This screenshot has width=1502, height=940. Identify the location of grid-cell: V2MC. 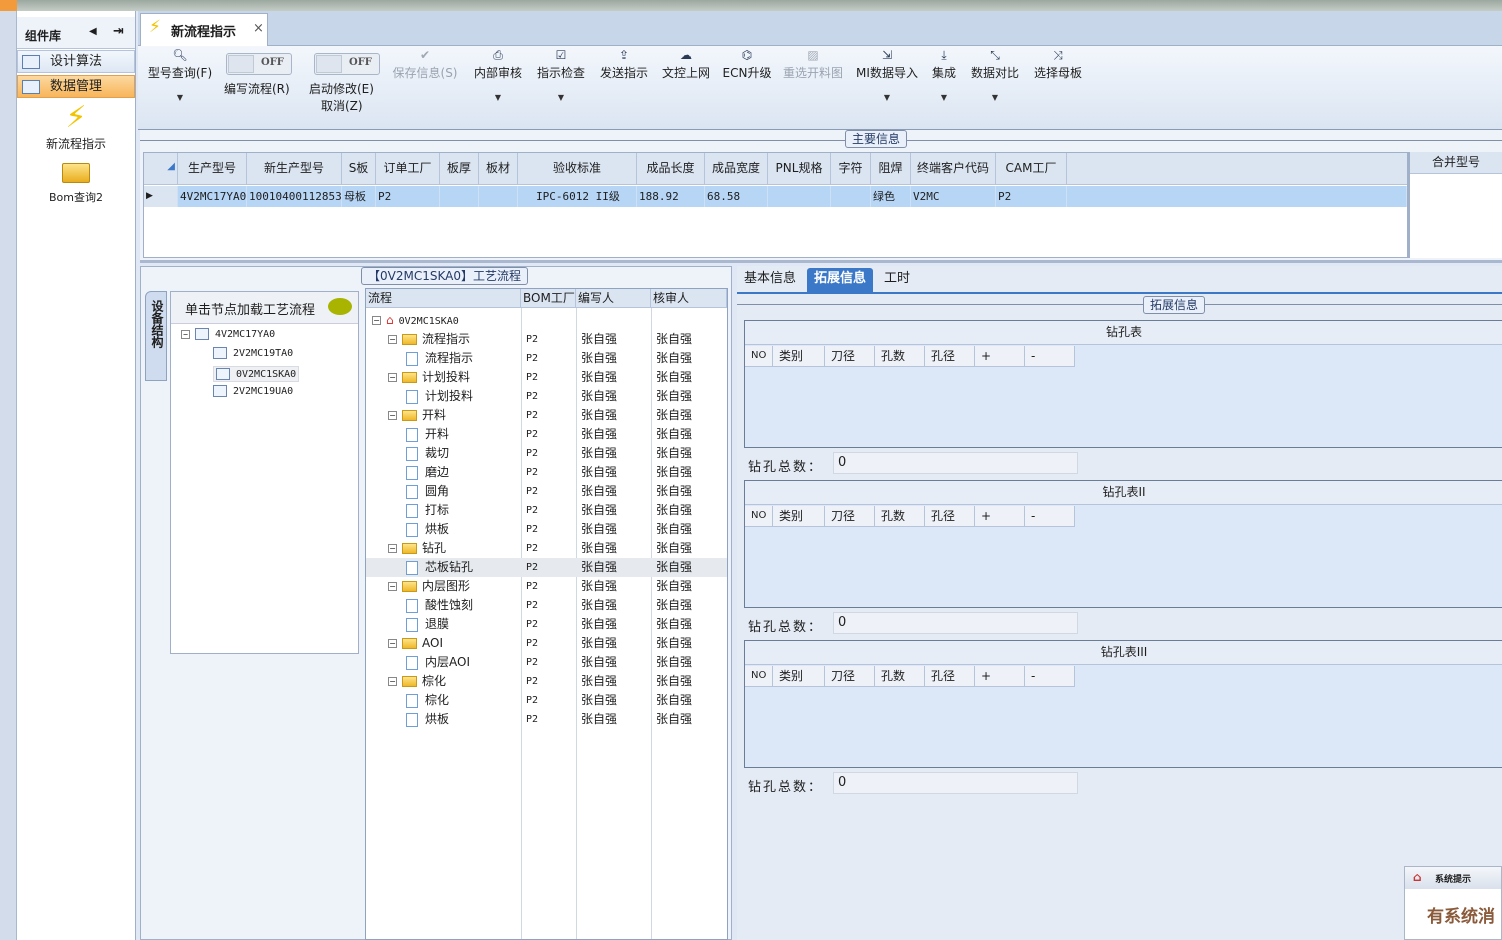
(953, 196).